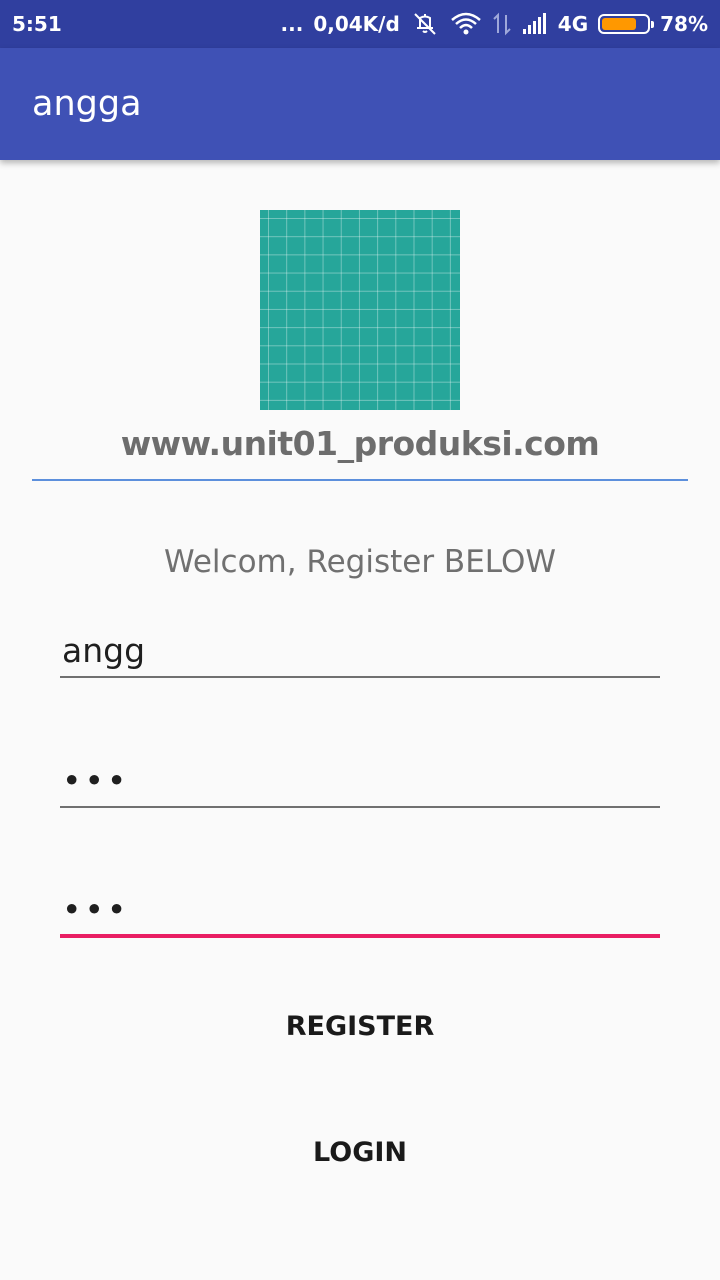 The height and width of the screenshot is (1280, 720). What do you see at coordinates (37, 24) in the screenshot?
I see `status-time: 5:51` at bounding box center [37, 24].